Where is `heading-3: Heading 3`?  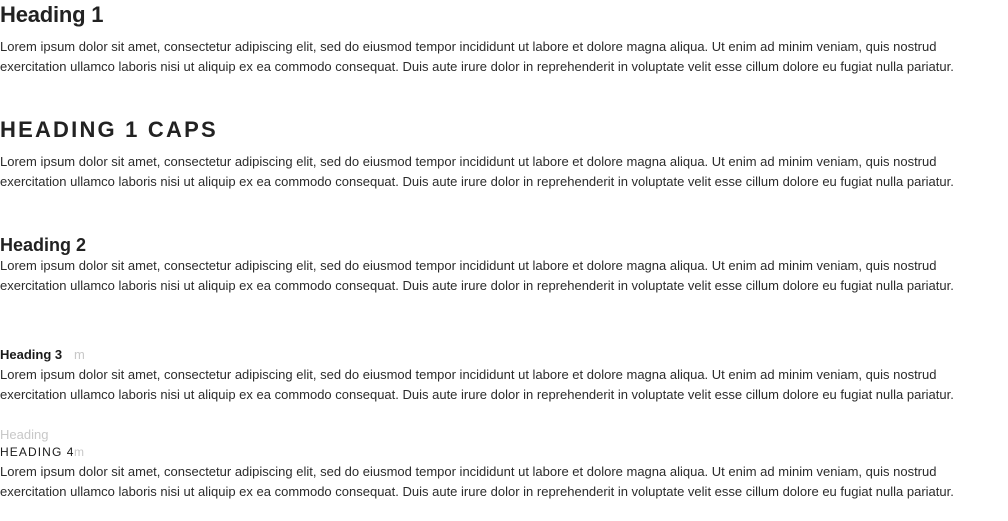
heading-3: Heading 3 is located at coordinates (31, 354).